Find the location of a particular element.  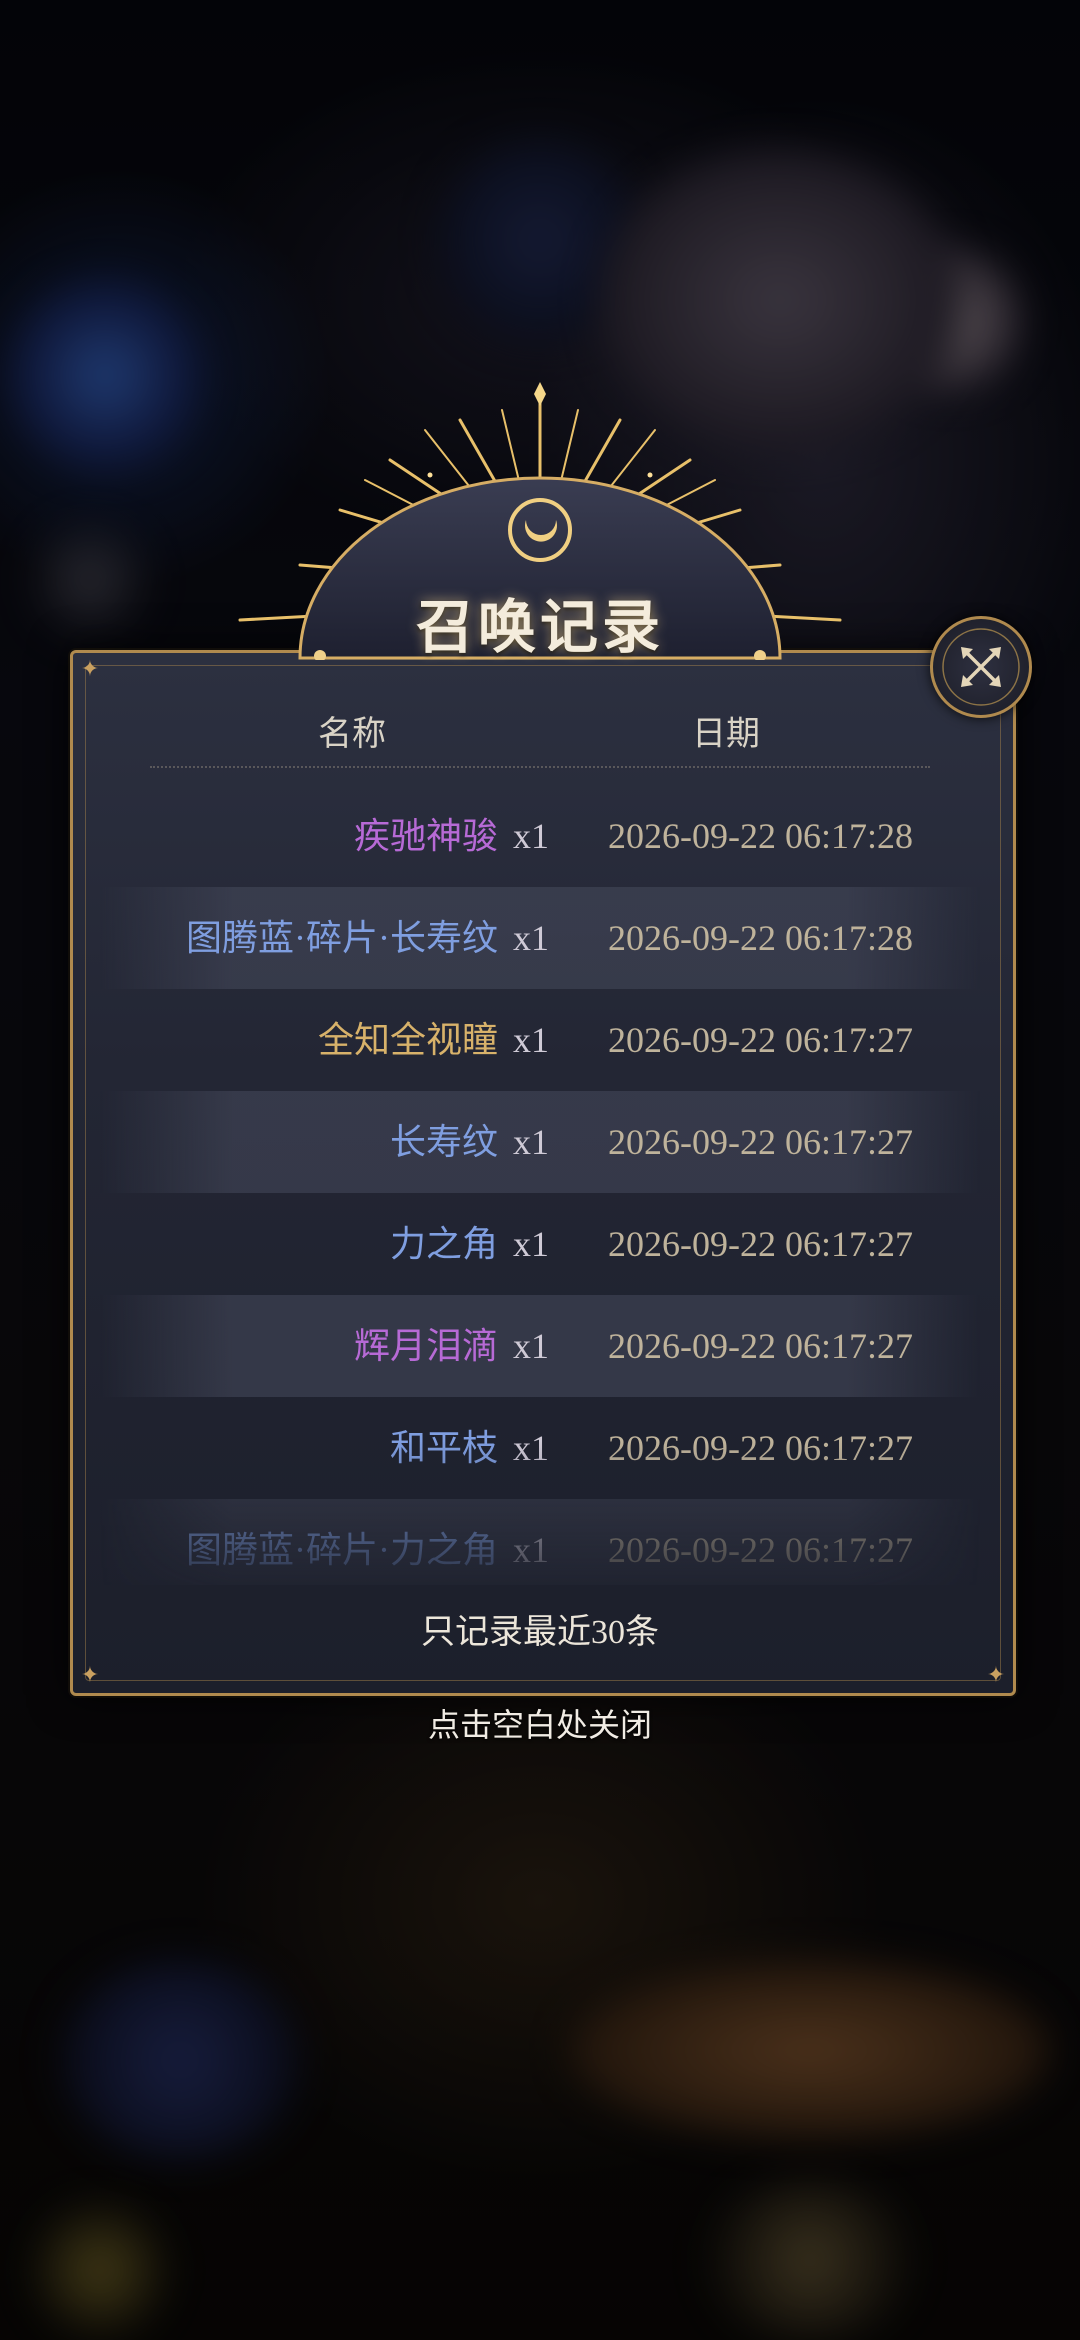

list-item: 疾驰神骏 x1 2026-09-22 06:17:28 is located at coordinates (540, 836).